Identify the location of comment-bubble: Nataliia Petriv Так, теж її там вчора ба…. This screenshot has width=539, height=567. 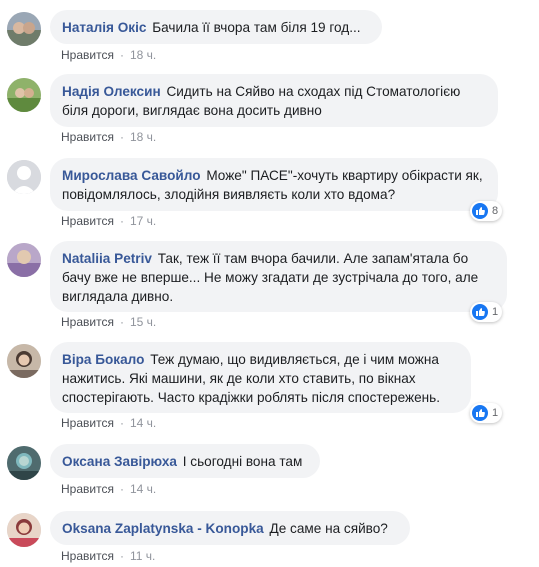
(278, 276).